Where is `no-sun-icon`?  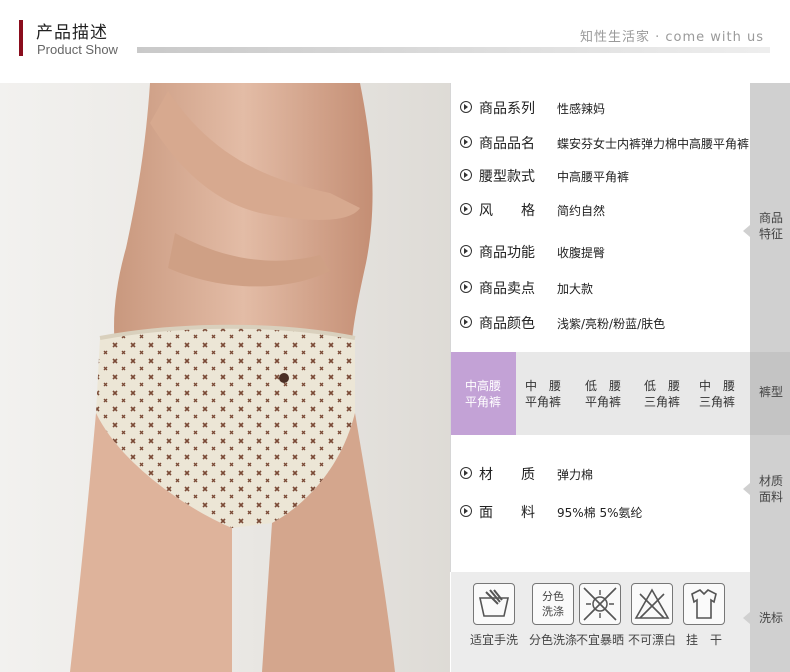 no-sun-icon is located at coordinates (600, 604).